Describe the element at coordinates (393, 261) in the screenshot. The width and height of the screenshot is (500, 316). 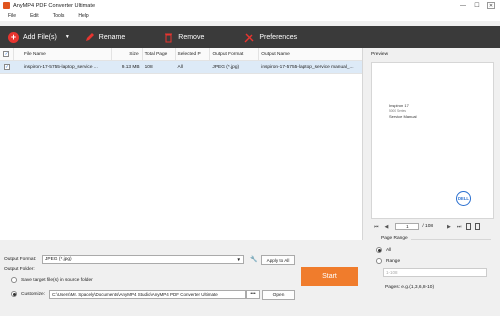
I see `radio-range-label: Range` at that location.